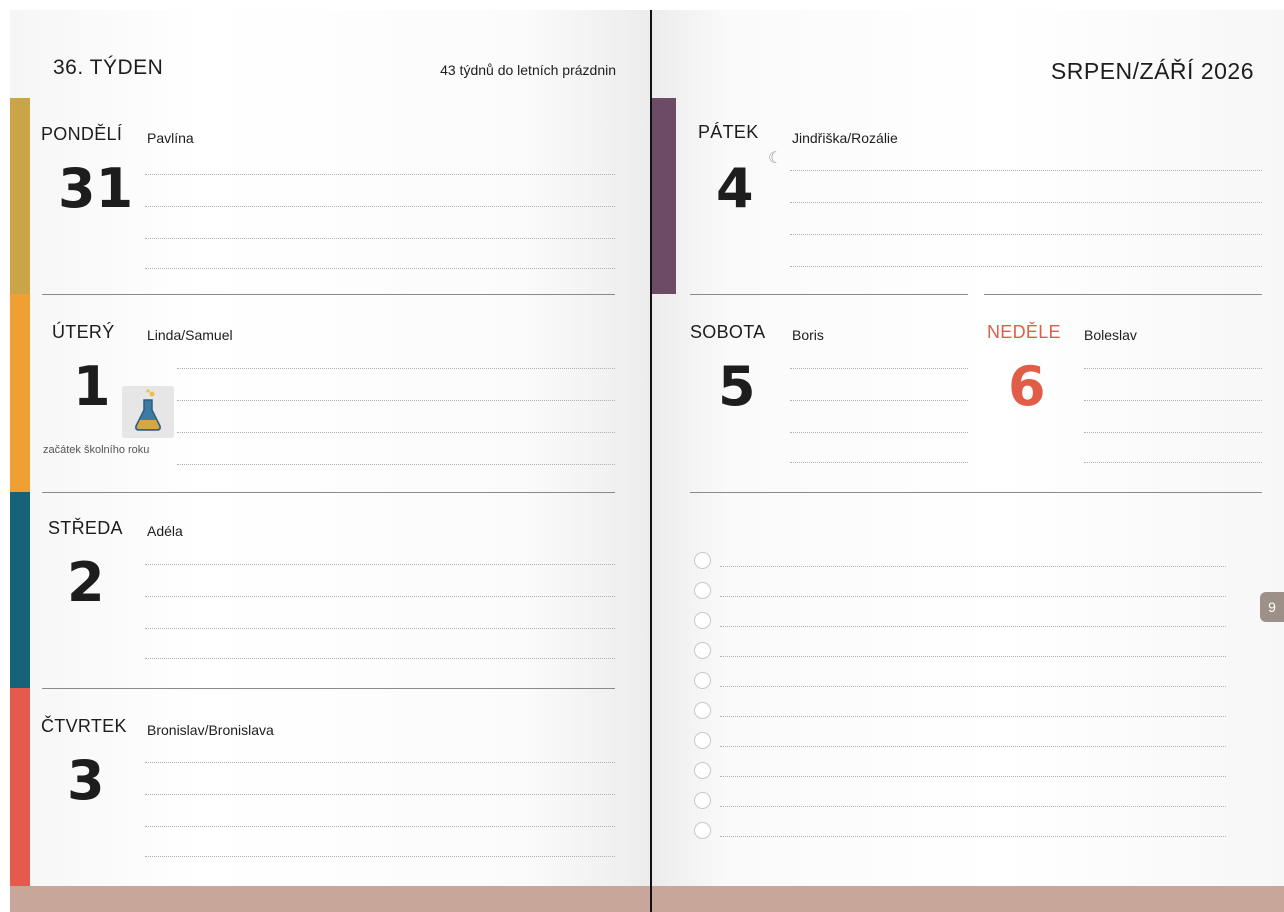  Describe the element at coordinates (1024, 332) in the screenshot. I see `day-name-sunday: NEDĚLE` at that location.